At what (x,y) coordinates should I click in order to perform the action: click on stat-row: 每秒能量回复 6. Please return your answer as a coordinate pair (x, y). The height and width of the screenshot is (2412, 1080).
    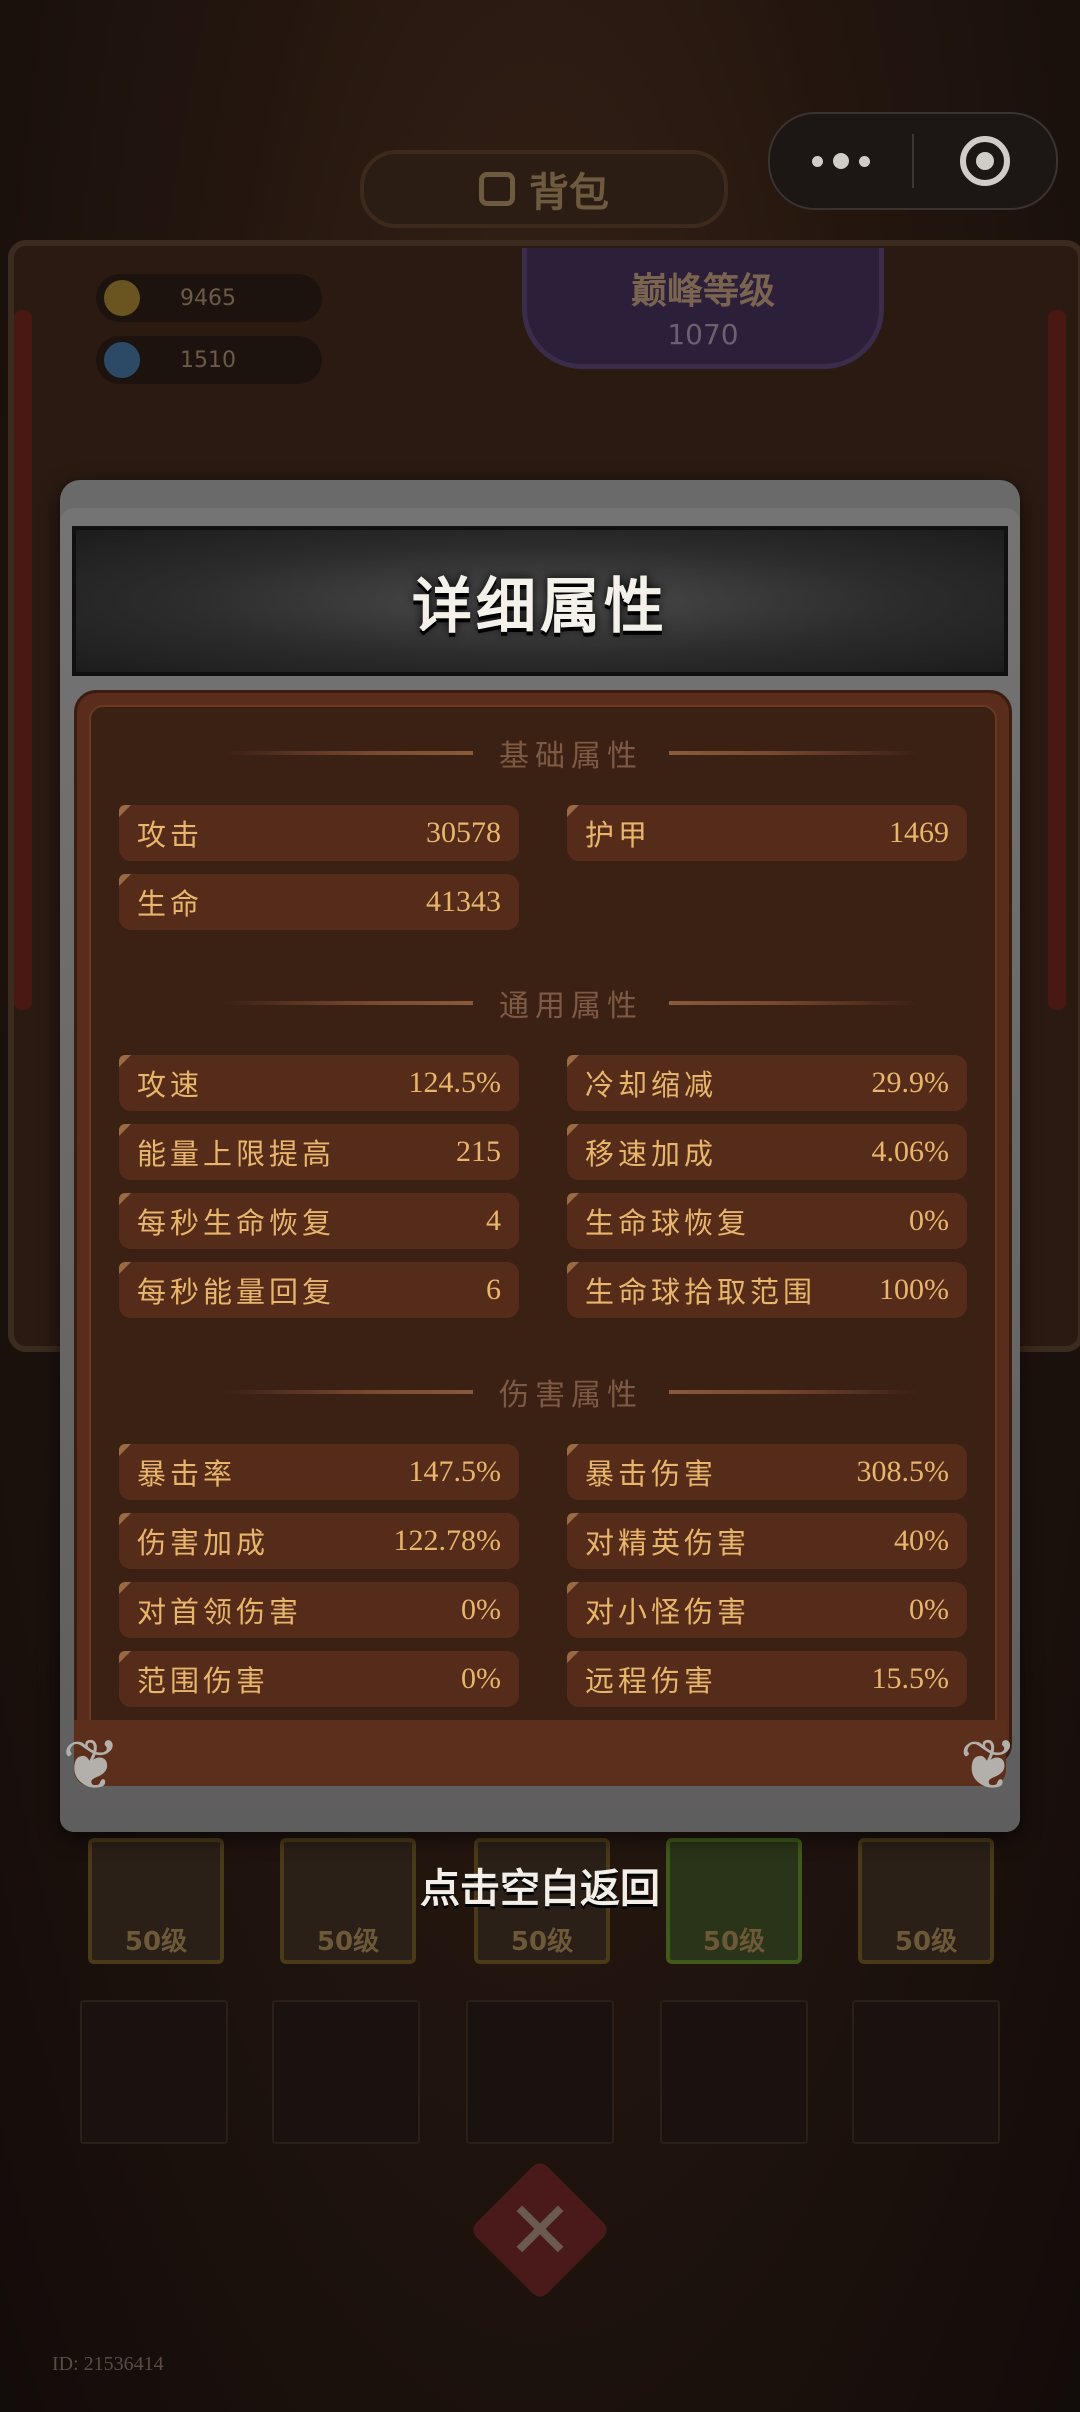
    Looking at the image, I should click on (319, 1290).